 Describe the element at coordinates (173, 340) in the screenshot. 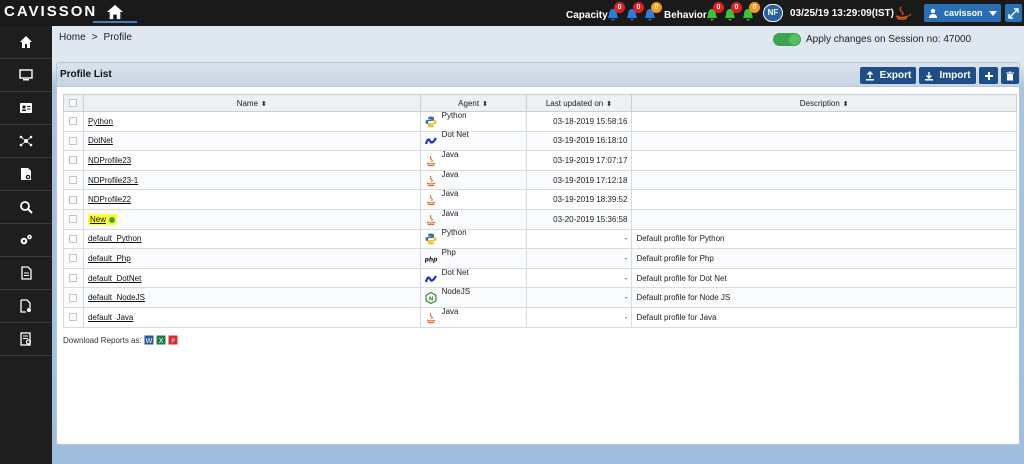

I see `pdf-file-icon: P` at that location.